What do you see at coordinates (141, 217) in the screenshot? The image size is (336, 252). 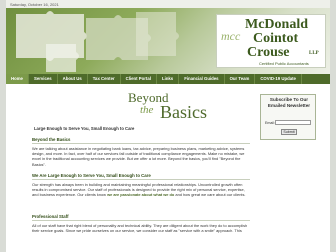 I see `section-heading: Professional Staff` at bounding box center [141, 217].